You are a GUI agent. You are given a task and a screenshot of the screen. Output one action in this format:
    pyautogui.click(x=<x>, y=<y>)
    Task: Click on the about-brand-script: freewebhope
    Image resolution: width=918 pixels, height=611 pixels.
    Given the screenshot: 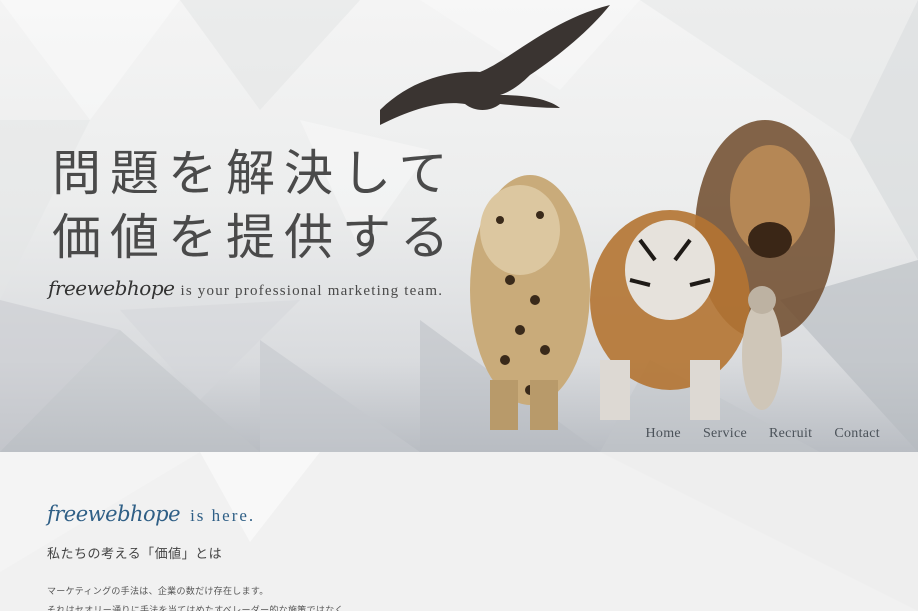 What is the action you would take?
    pyautogui.click(x=114, y=514)
    